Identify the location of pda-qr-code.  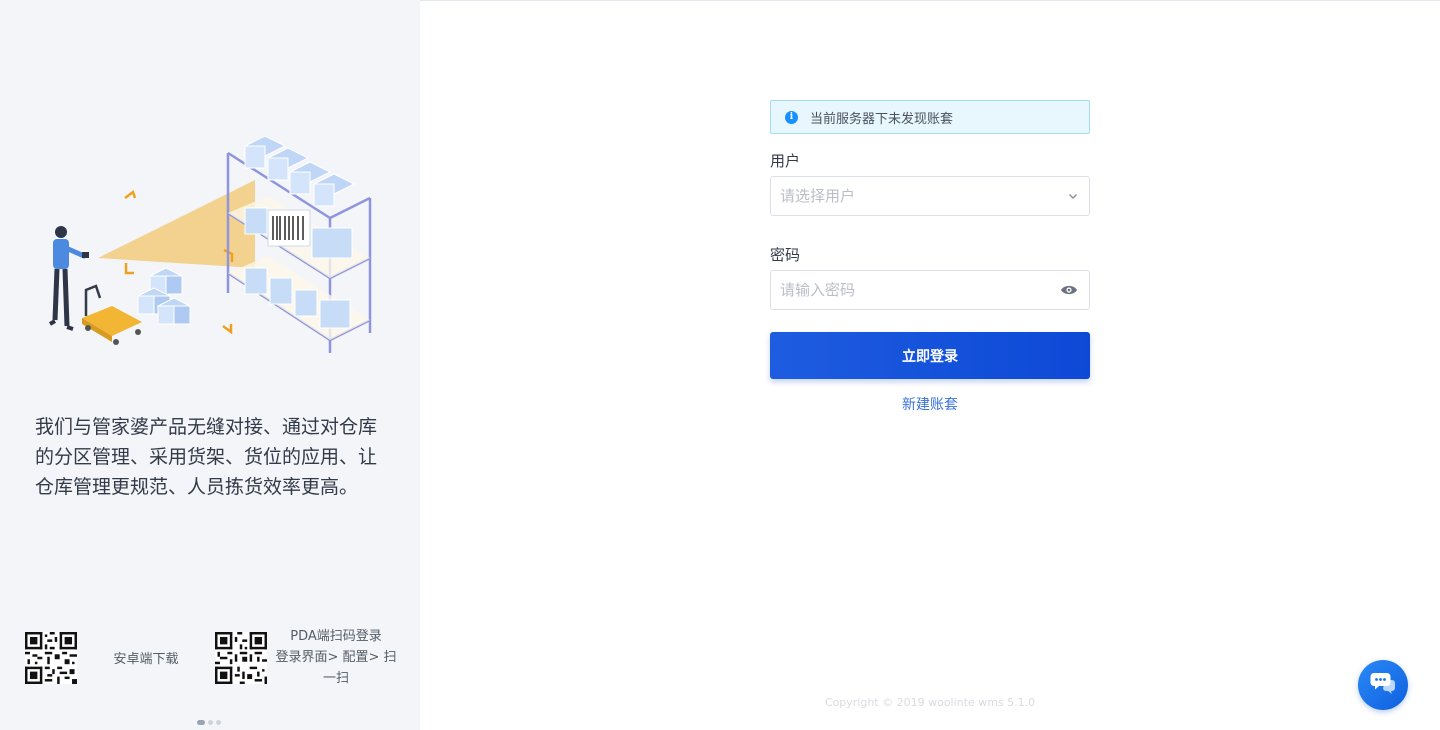
(241, 658).